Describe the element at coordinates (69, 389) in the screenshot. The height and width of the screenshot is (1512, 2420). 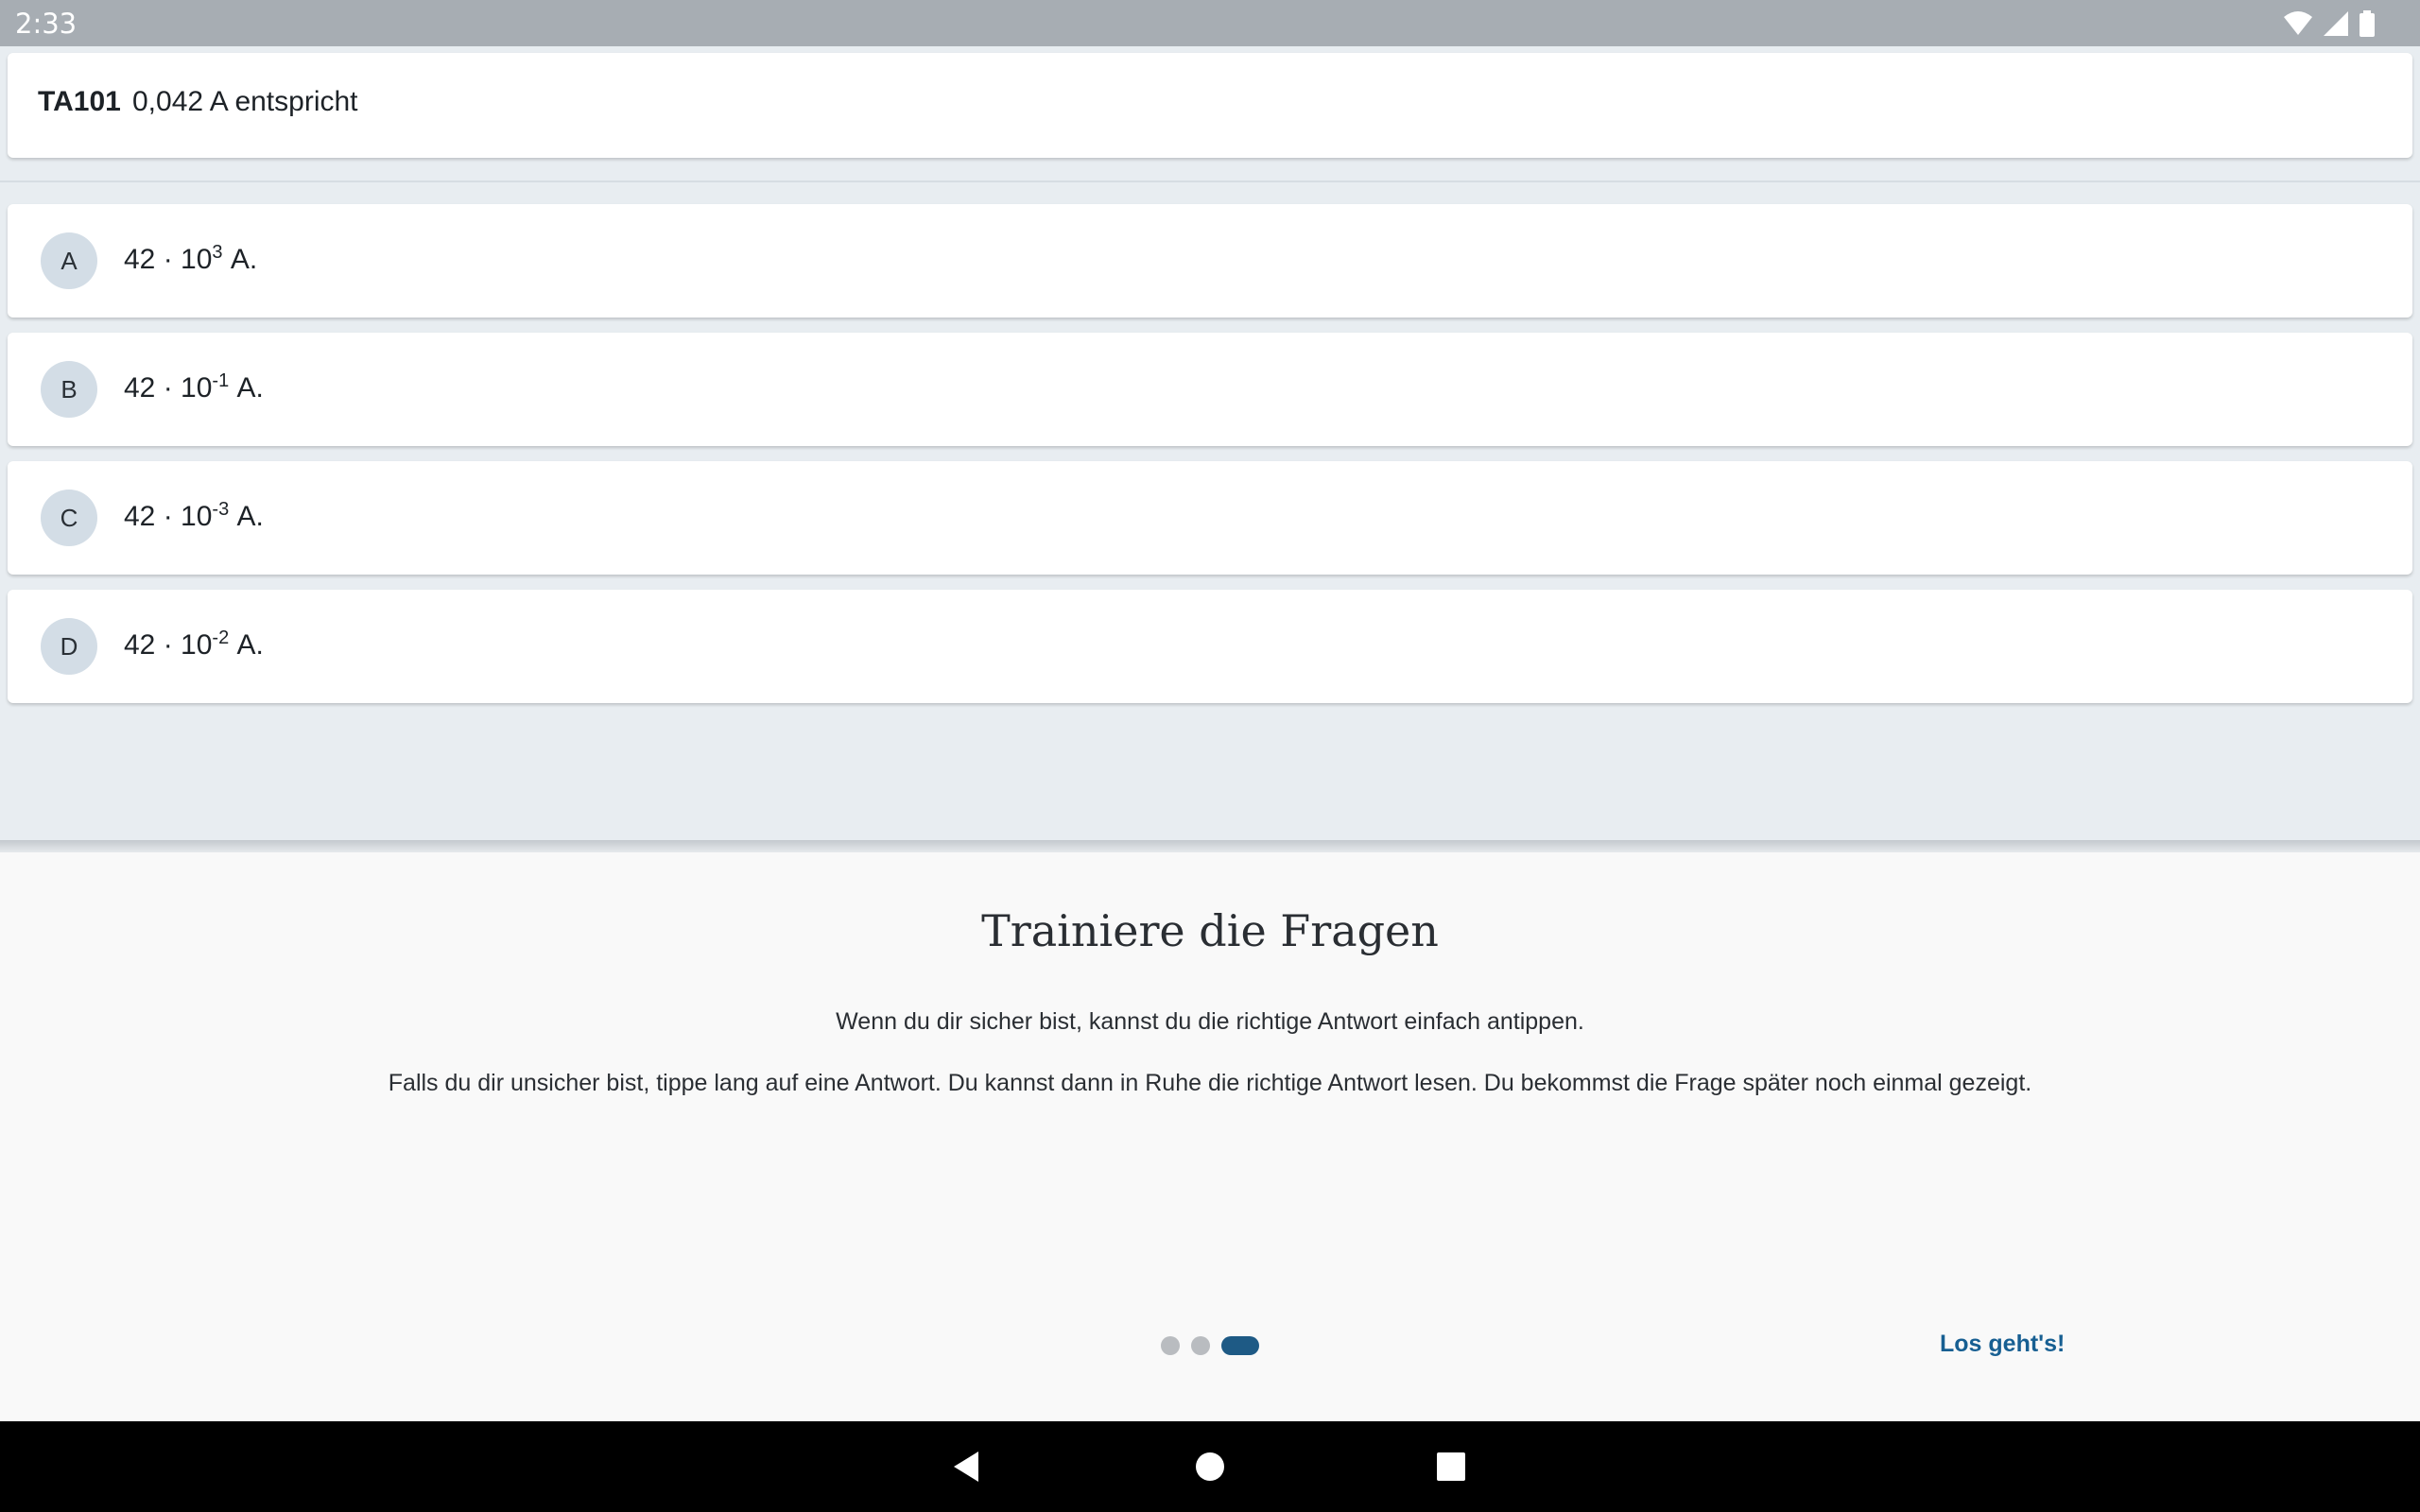
I see `answer-letter-badge: B` at that location.